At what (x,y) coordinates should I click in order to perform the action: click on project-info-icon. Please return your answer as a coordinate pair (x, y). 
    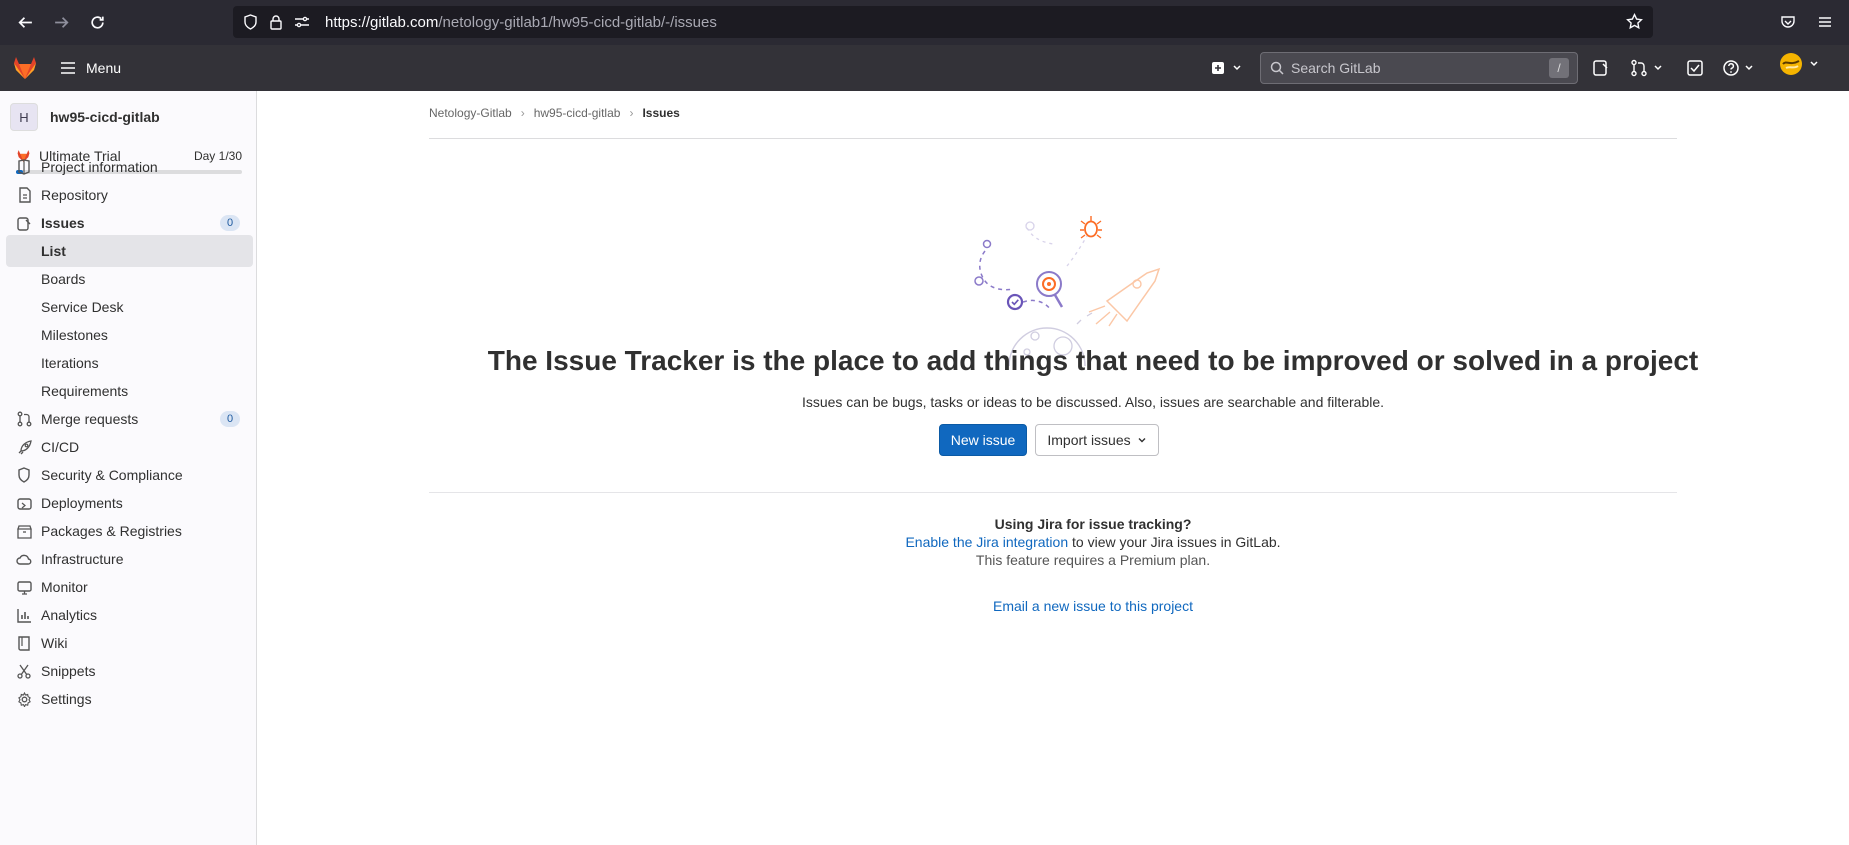
    Looking at the image, I should click on (24, 167).